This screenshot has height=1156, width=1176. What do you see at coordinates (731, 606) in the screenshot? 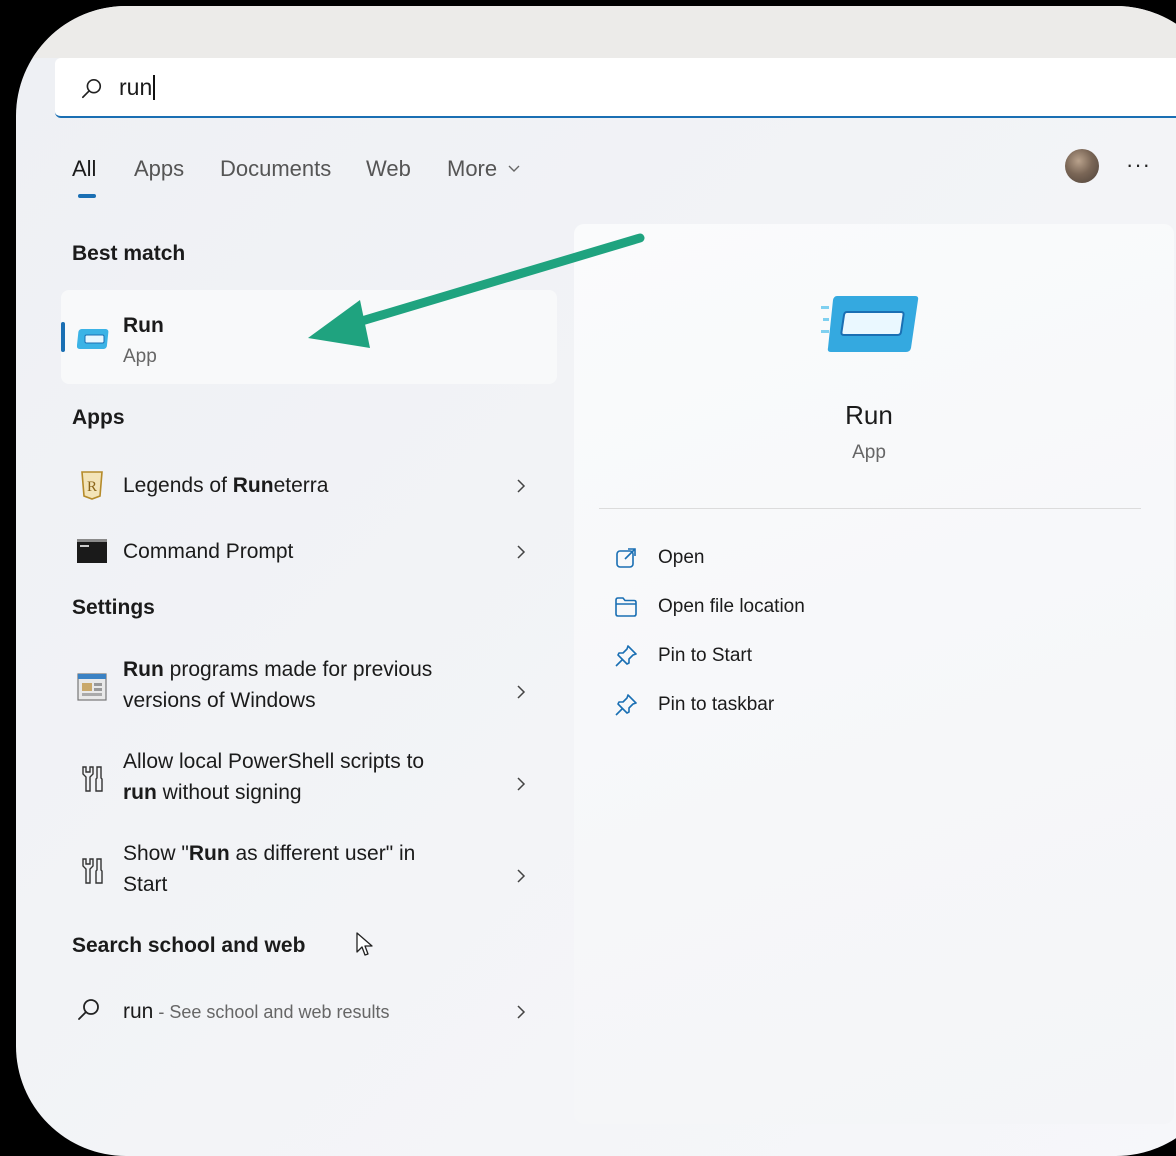
I see `action-label: Open file location` at bounding box center [731, 606].